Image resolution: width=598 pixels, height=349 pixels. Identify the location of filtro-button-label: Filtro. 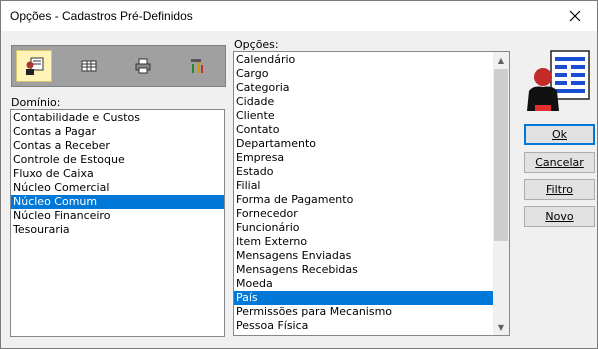
(559, 189).